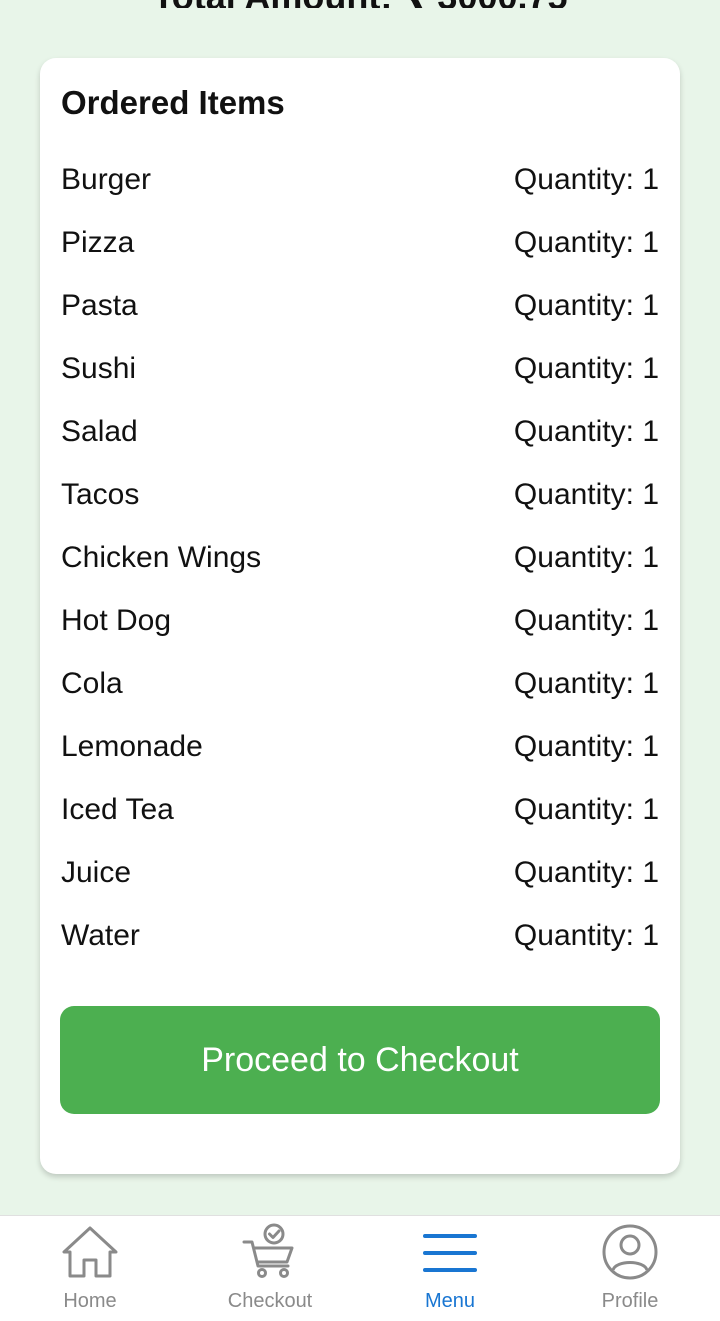  What do you see at coordinates (360, 884) in the screenshot?
I see `list-item: Juice Quantity: 1` at bounding box center [360, 884].